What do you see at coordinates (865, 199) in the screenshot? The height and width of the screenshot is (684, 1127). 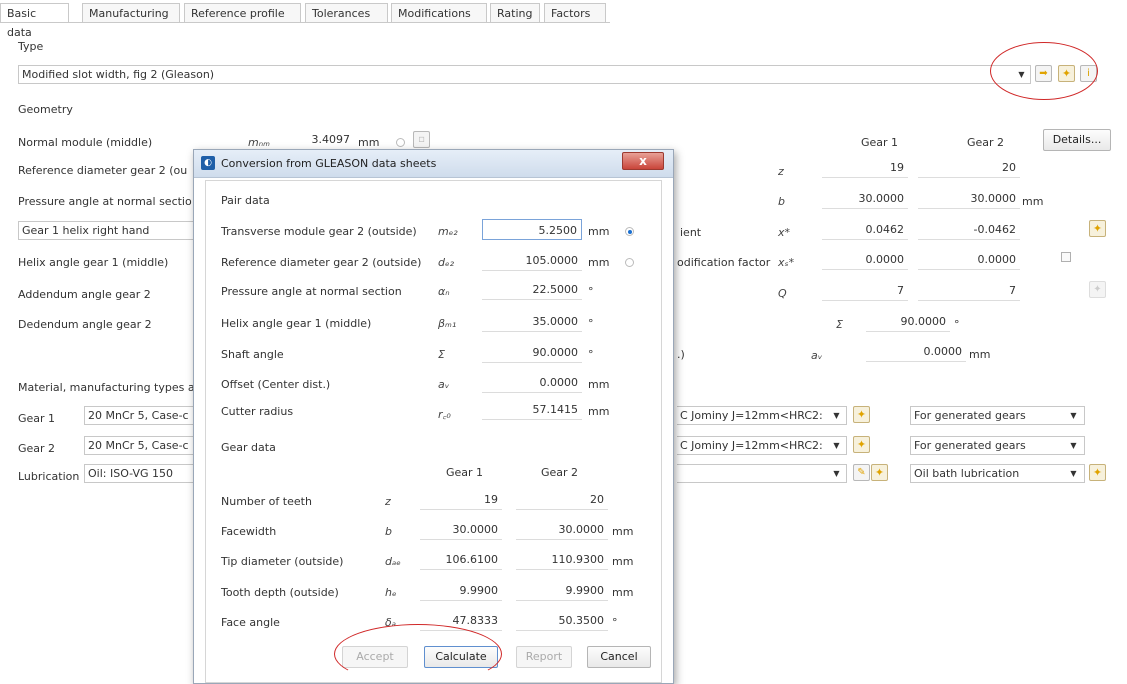 I see `facewidth-gear1: 30.0000` at bounding box center [865, 199].